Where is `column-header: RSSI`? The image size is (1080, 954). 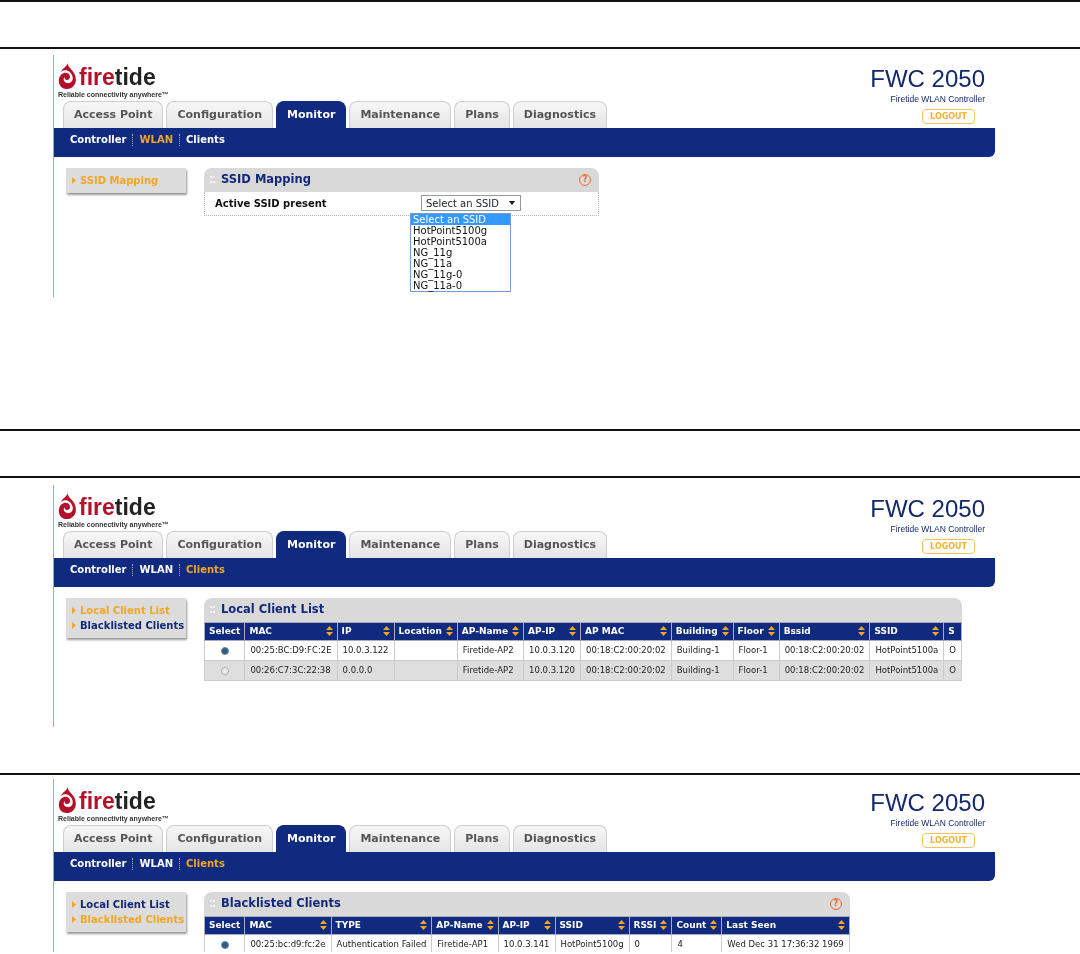 column-header: RSSI is located at coordinates (650, 925).